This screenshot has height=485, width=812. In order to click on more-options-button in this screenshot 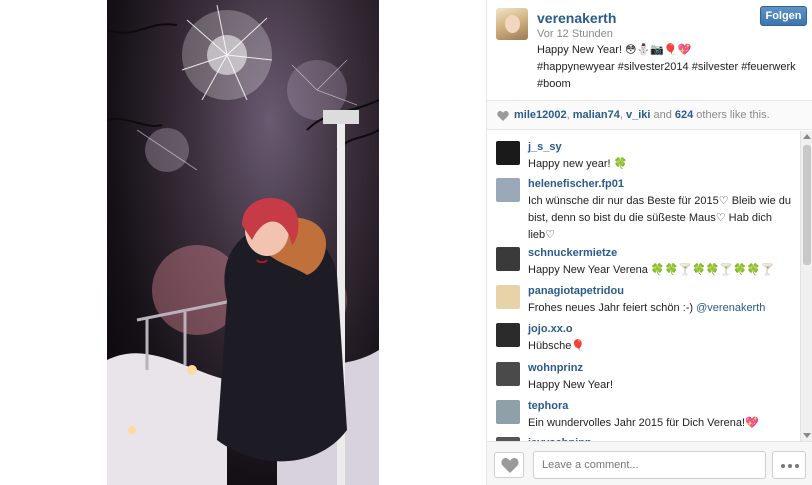, I will do `click(789, 465)`.